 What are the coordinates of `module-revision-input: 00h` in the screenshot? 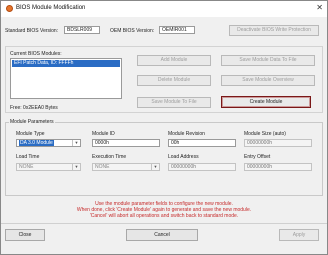 It's located at (202, 143).